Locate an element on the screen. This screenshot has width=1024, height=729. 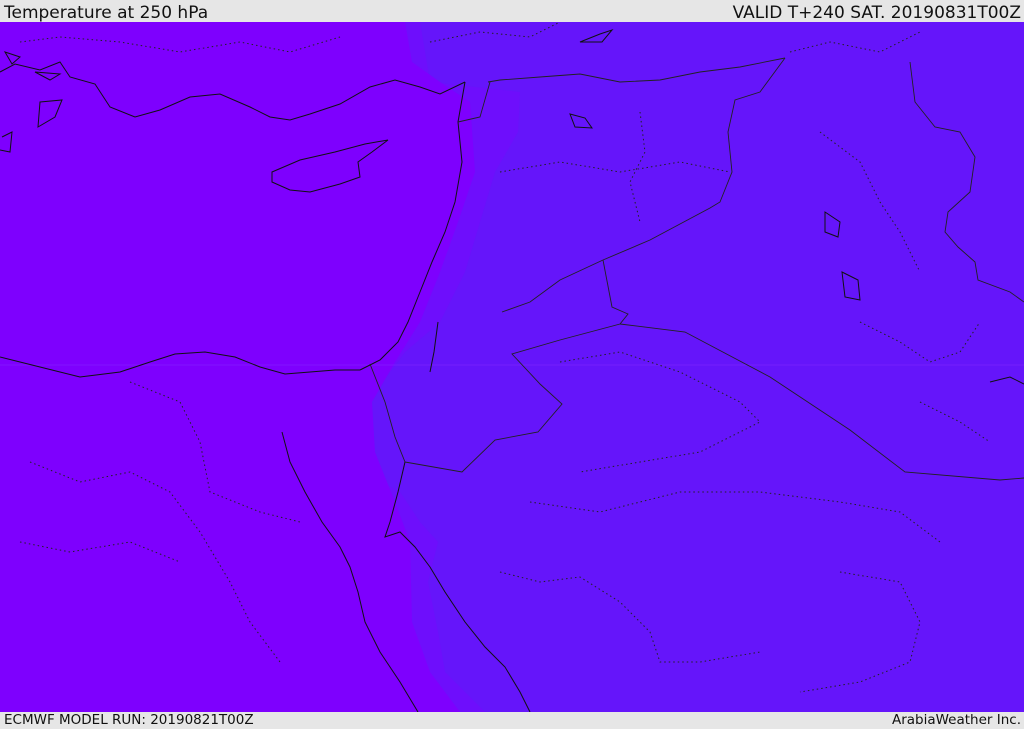
model-run: ECMWF MODEL RUN: 20190821T00Z is located at coordinates (129, 720).